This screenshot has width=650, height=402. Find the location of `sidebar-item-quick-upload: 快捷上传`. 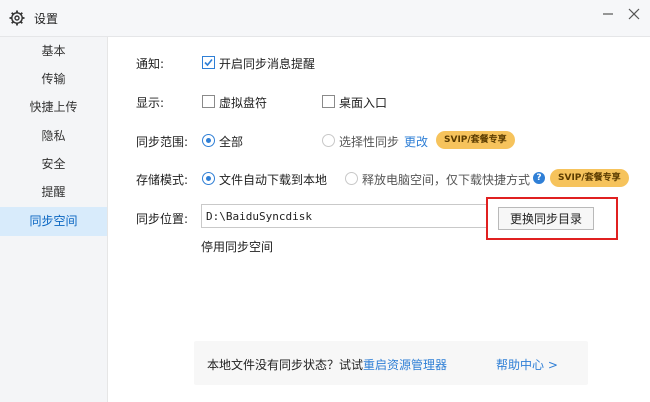

sidebar-item-quick-upload: 快捷上传 is located at coordinates (53, 107).